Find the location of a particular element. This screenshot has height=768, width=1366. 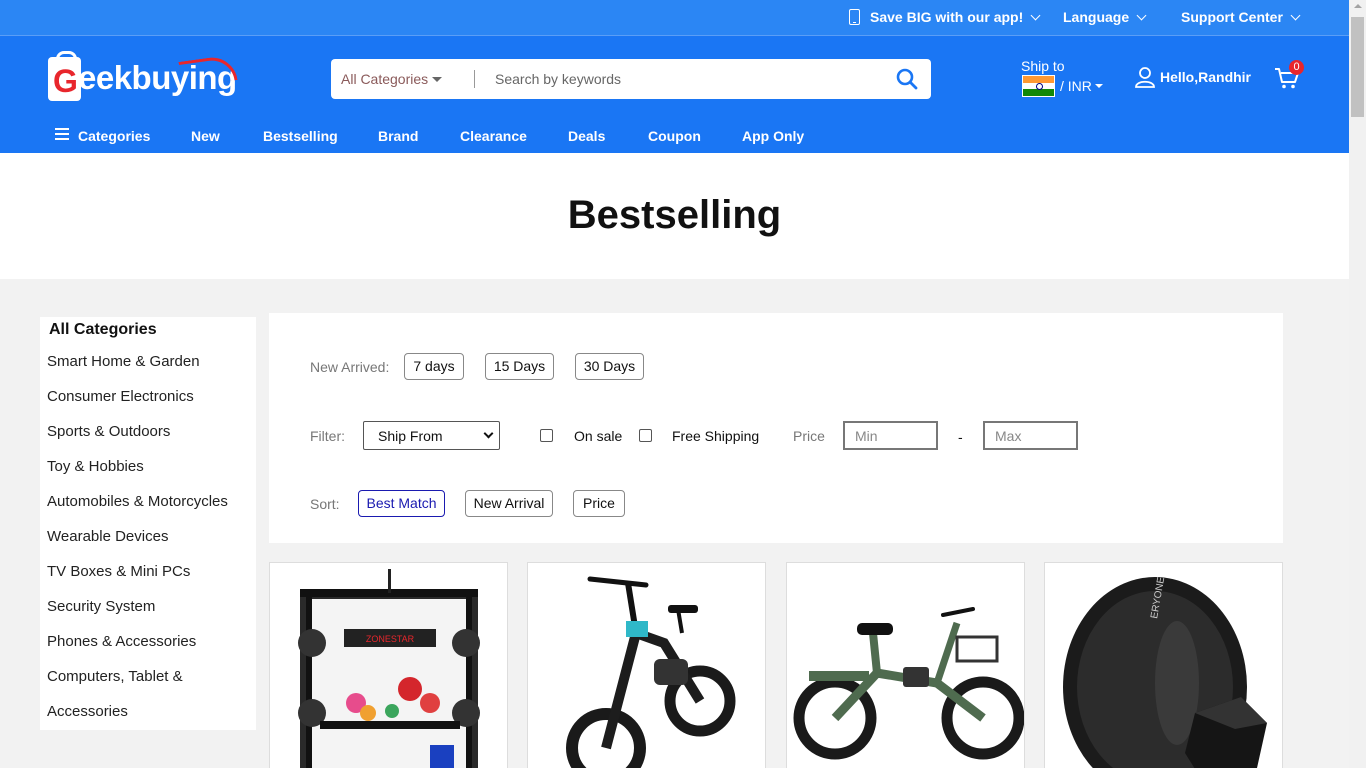

3d-printer-product-image: ZONESTAR is located at coordinates (389, 668).